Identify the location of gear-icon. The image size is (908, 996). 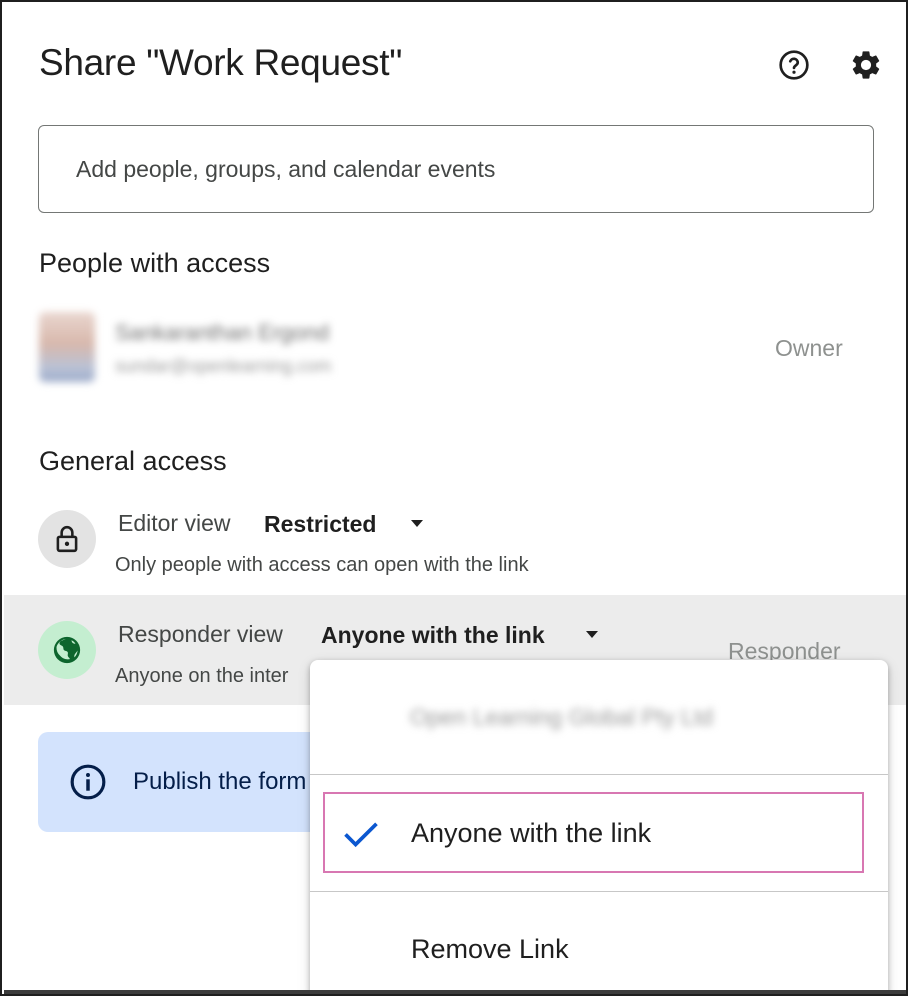
(866, 65).